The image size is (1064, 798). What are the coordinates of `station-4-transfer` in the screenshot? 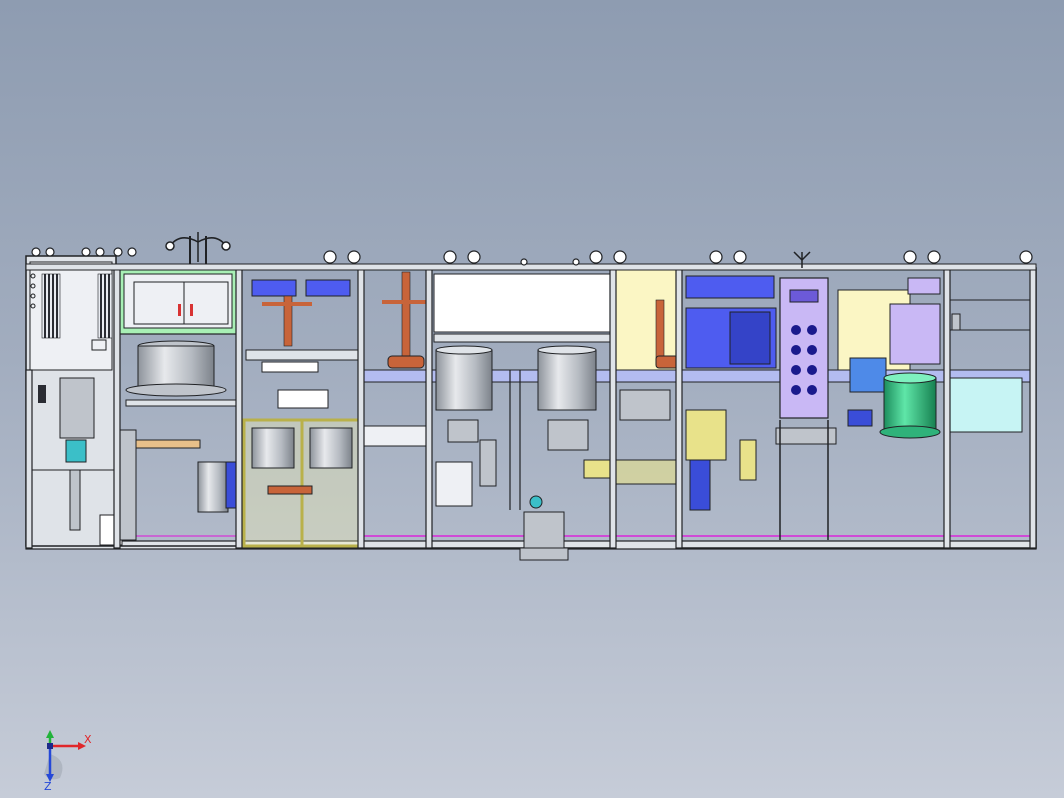 It's located at (396, 408).